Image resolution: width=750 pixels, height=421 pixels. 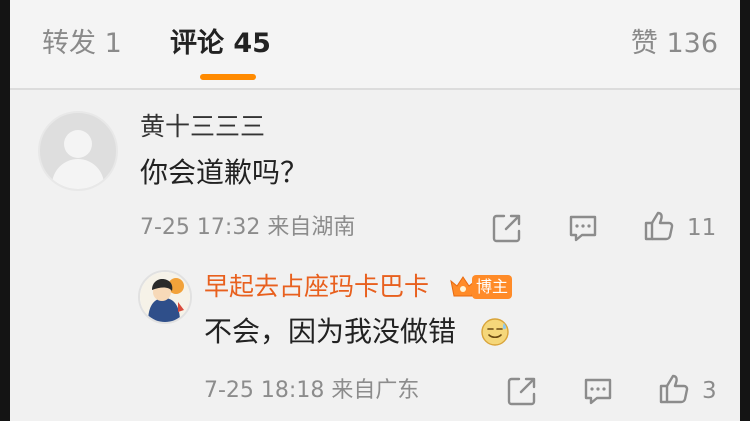 What do you see at coordinates (220, 44) in the screenshot?
I see `tab-comments: 评论 45` at bounding box center [220, 44].